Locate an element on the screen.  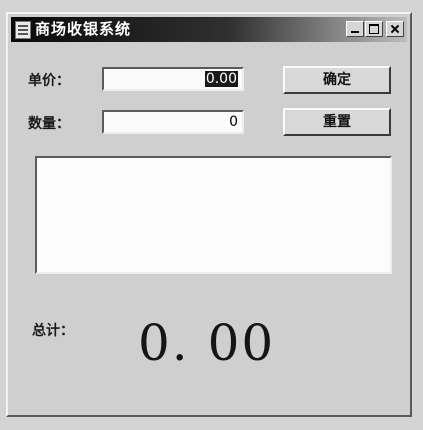
title-bar: 商场收银系统 is located at coordinates (209, 29).